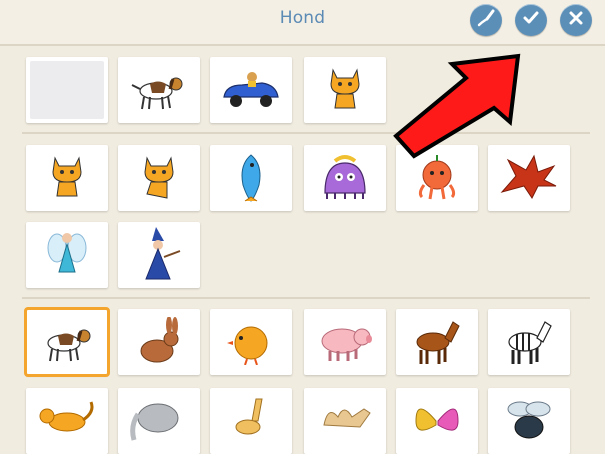 Image resolution: width=605 pixels, height=454 pixels. I want to click on sprite-tile-fish, so click(251, 178).